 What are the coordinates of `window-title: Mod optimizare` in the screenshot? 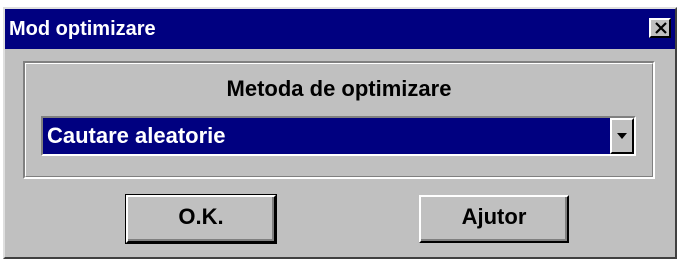 It's located at (82, 29).